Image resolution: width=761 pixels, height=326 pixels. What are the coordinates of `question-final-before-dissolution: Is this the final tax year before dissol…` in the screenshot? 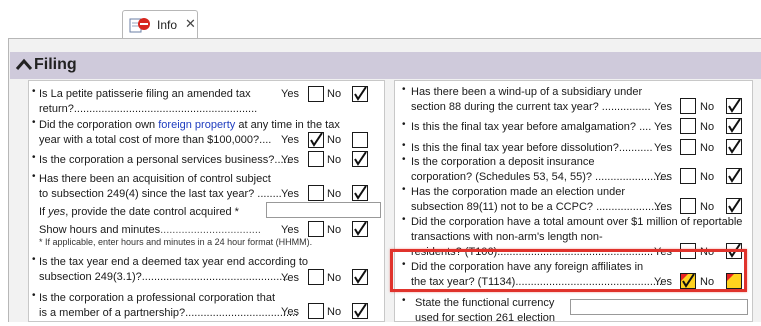 It's located at (532, 148).